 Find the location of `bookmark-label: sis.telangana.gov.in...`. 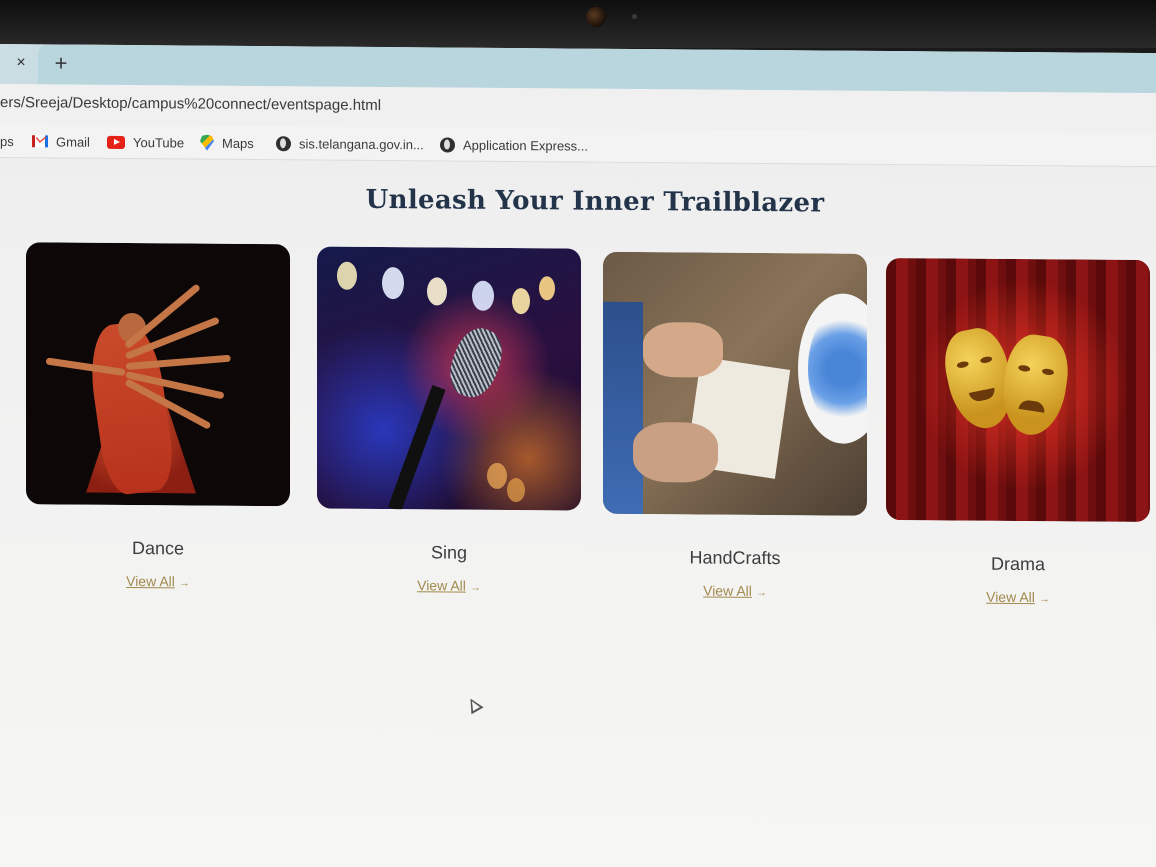

bookmark-label: sis.telangana.gov.in... is located at coordinates (361, 143).